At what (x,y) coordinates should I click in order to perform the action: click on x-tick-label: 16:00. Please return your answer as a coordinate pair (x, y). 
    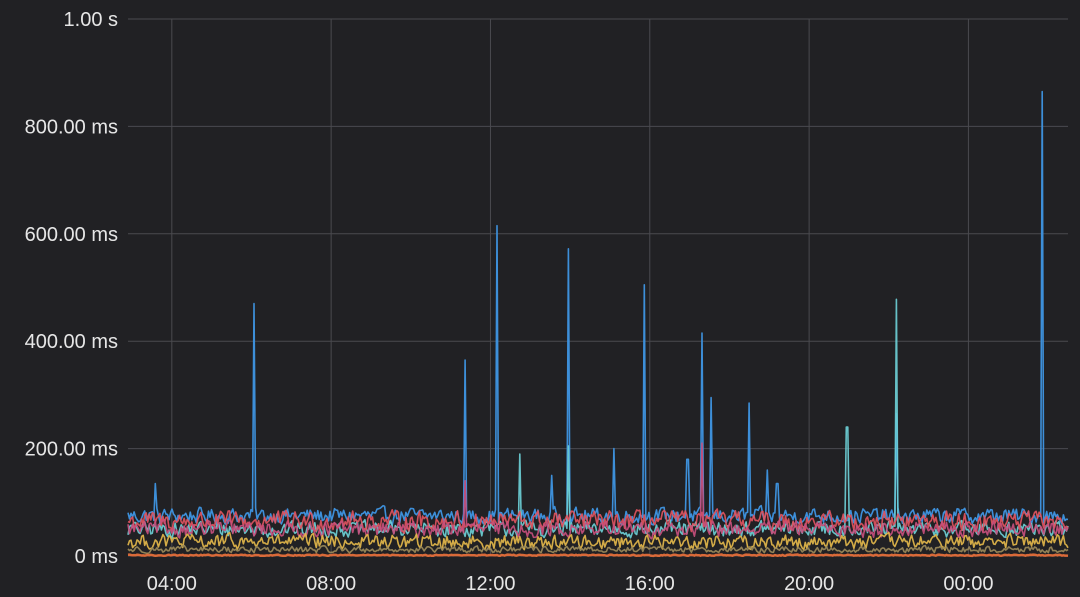
    Looking at the image, I should click on (650, 584).